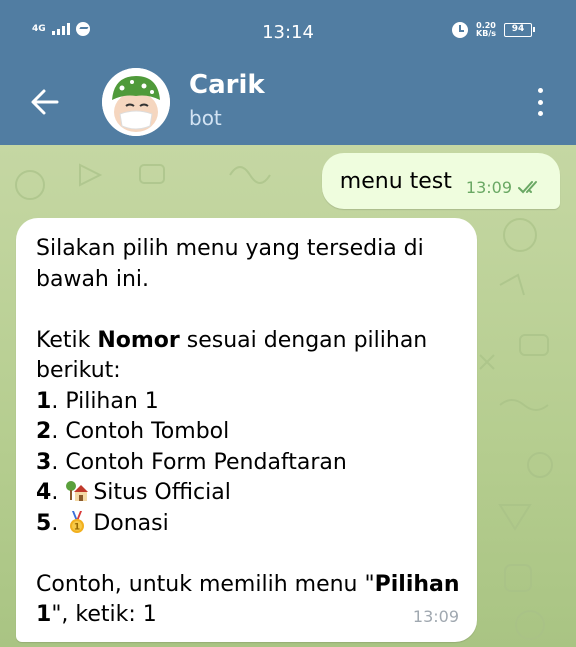 The image size is (576, 647). What do you see at coordinates (44, 462) in the screenshot?
I see `option-number: 3` at bounding box center [44, 462].